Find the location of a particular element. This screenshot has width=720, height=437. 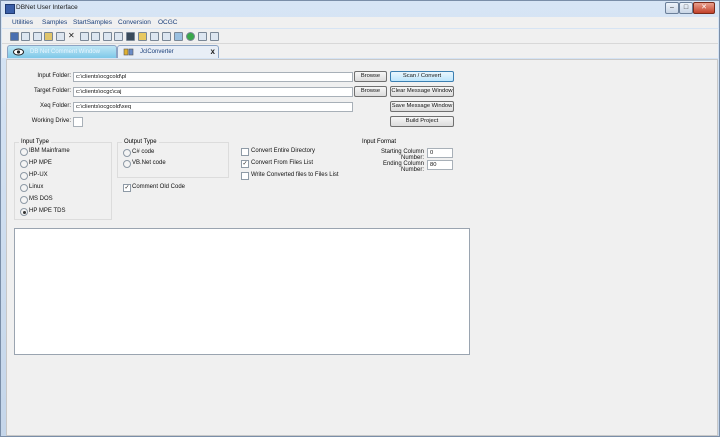

help-icon is located at coordinates (214, 36).